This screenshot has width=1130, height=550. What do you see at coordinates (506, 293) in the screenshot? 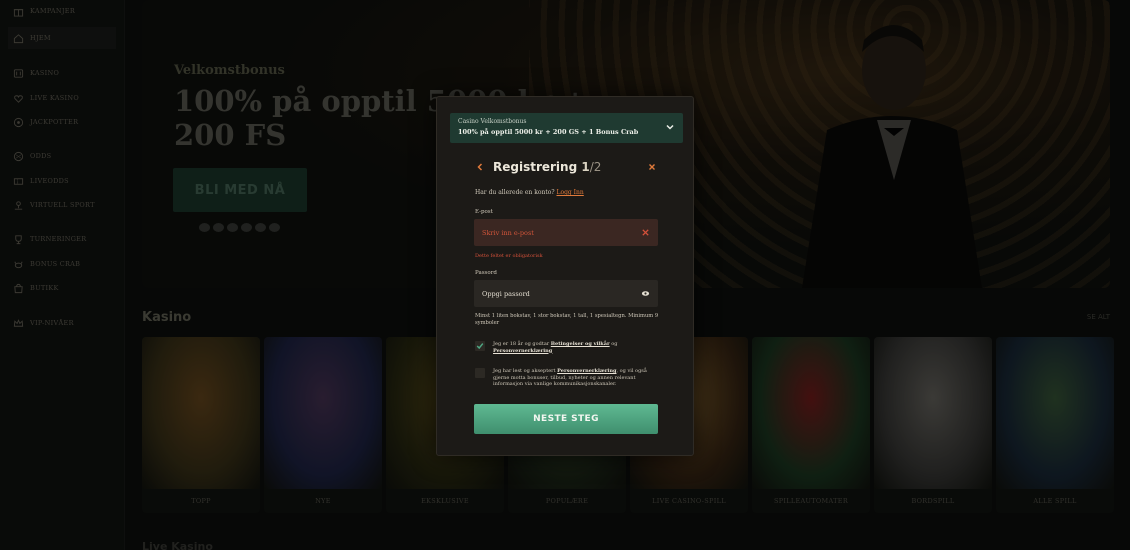
I see `password-placeholder: Oppgi passord` at bounding box center [506, 293].